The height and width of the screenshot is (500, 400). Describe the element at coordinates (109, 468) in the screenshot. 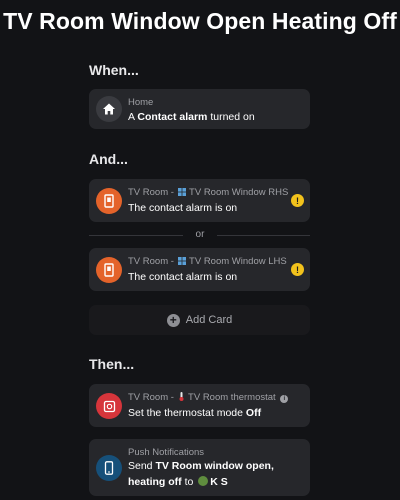

I see `phone-icon` at that location.